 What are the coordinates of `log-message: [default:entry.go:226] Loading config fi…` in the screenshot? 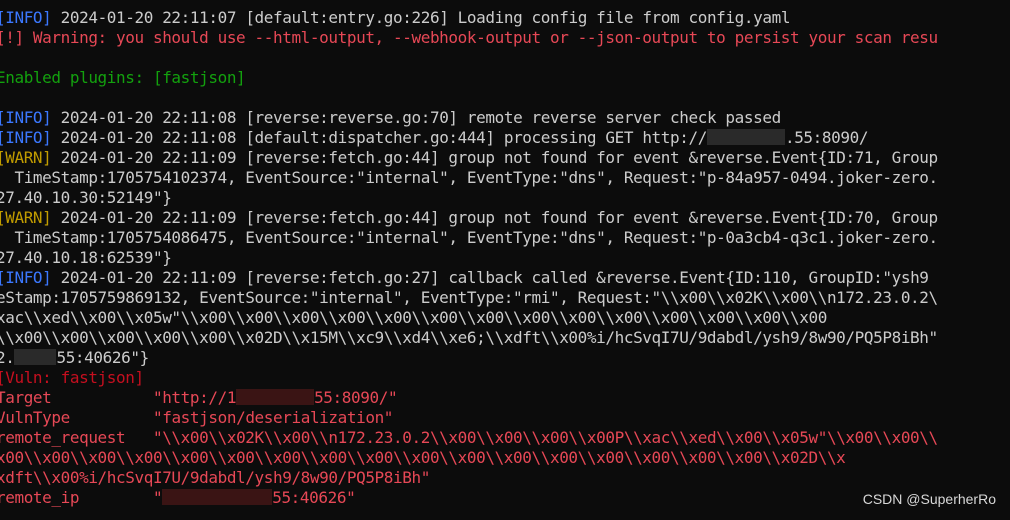 It's located at (518, 17).